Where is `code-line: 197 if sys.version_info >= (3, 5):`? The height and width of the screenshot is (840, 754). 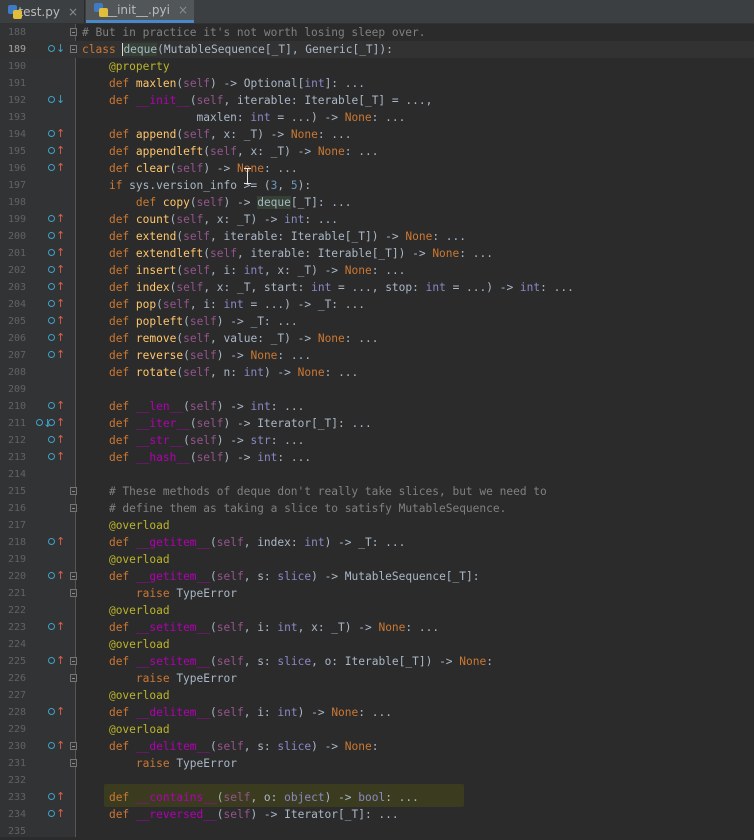
code-line: 197 if sys.version_info >= (3, 5): is located at coordinates (377, 185).